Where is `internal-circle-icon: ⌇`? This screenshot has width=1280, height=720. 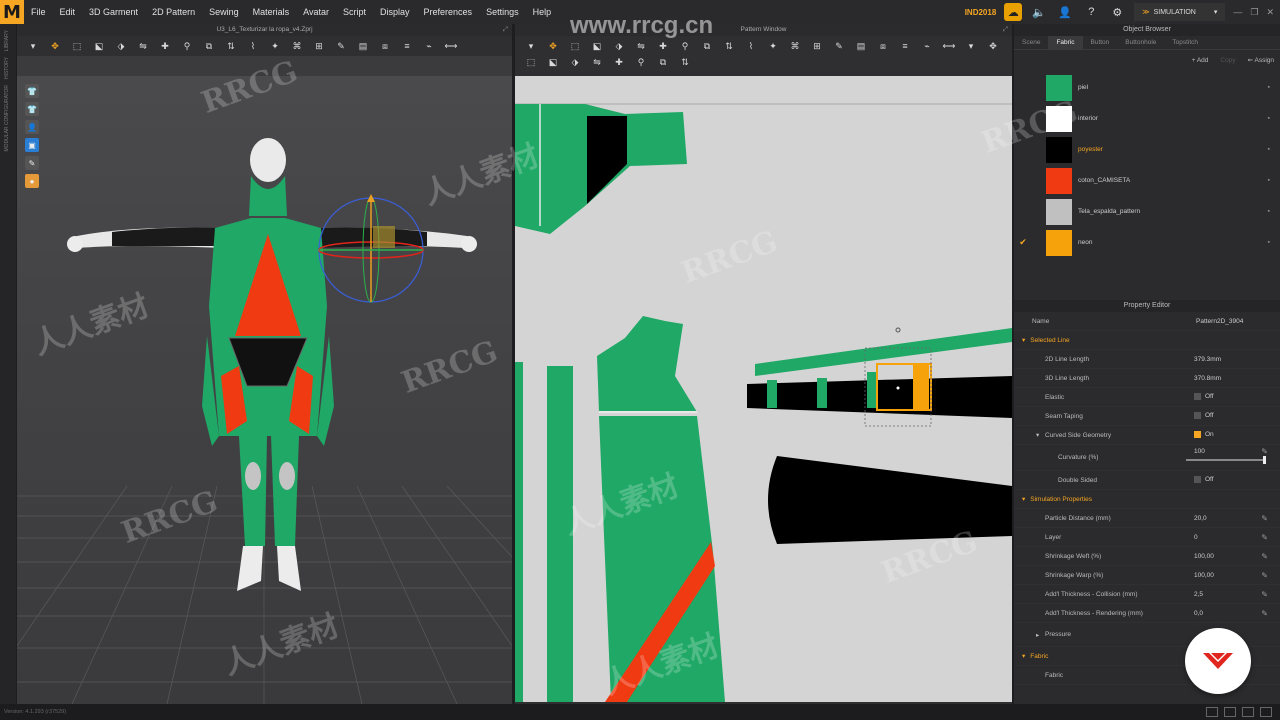
internal-circle-icon: ⌇ is located at coordinates (751, 46).